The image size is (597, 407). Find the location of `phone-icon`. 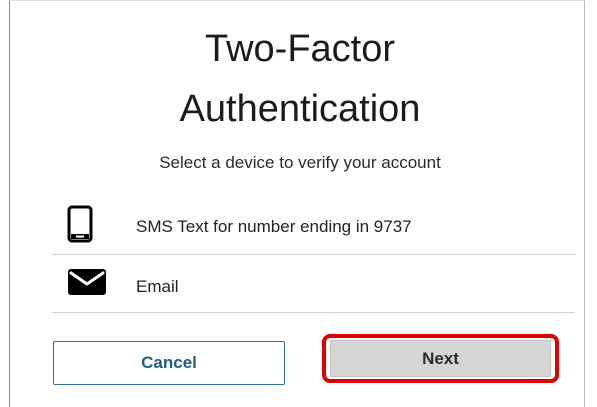

phone-icon is located at coordinates (80, 226).